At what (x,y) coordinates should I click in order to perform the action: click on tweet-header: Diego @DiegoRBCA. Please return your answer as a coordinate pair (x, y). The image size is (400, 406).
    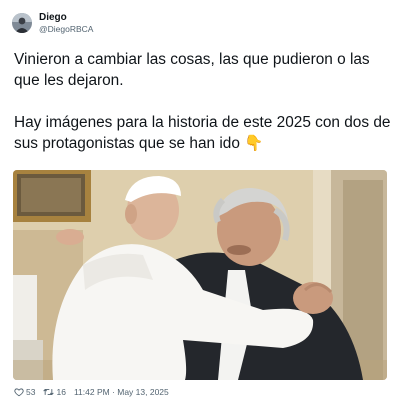
    Looking at the image, I should click on (52, 23).